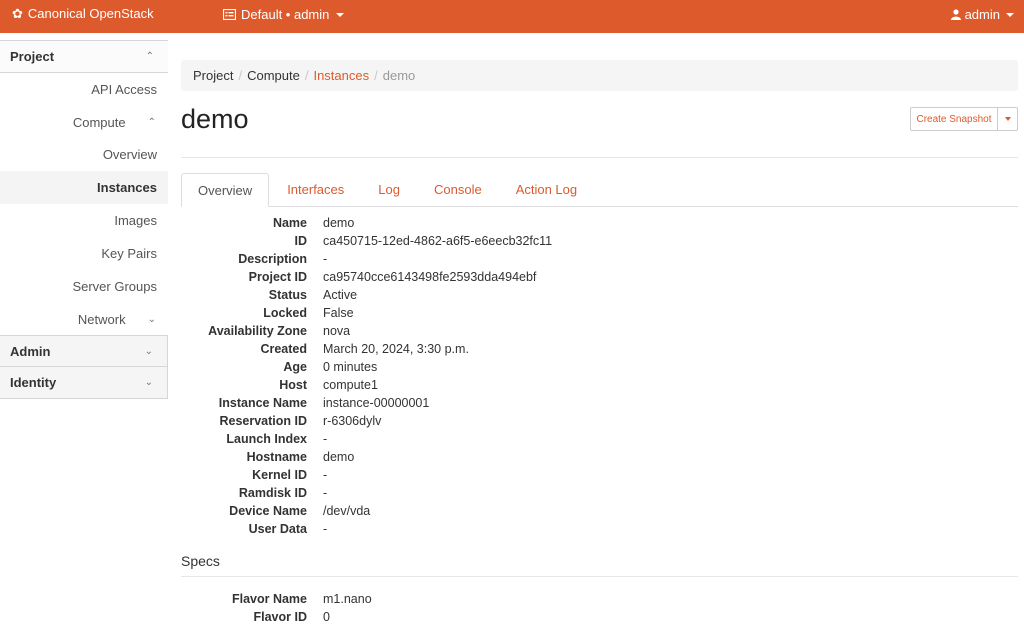  What do you see at coordinates (293, 385) in the screenshot?
I see `detail-label: Host` at bounding box center [293, 385].